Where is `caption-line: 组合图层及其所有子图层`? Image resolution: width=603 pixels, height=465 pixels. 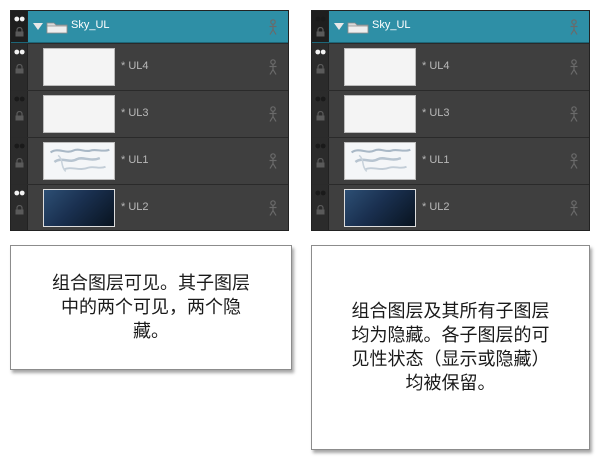
caption-line: 组合图层及其所有子图层 is located at coordinates (450, 311).